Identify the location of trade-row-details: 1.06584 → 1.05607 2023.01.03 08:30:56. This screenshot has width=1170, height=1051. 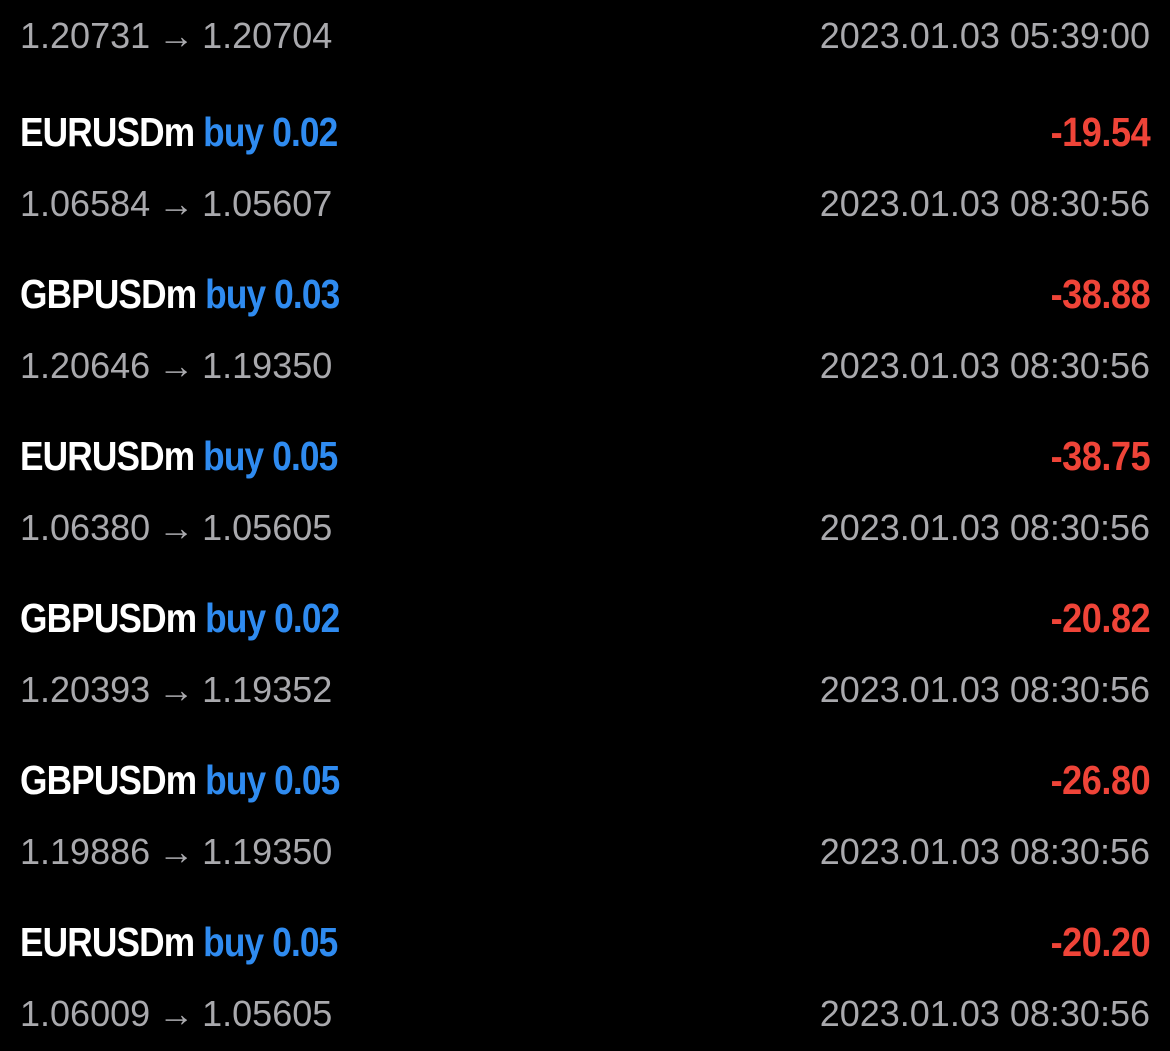
(585, 204).